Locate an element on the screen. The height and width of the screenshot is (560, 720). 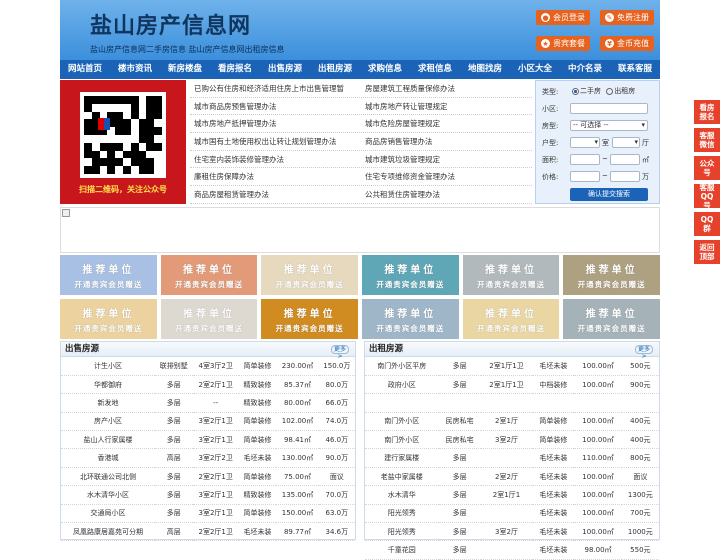
listing-community: 房产小区 is located at coordinates (108, 422).